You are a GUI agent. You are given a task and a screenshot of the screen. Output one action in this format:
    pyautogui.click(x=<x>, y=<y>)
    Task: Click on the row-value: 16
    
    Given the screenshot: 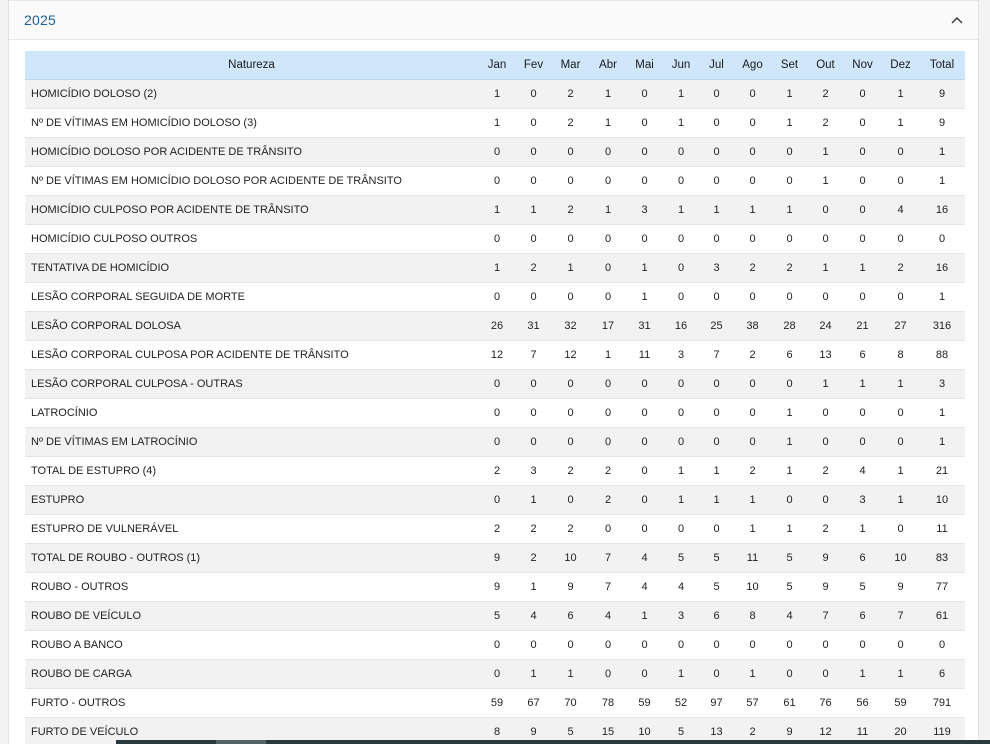 What is the action you would take?
    pyautogui.click(x=681, y=326)
    